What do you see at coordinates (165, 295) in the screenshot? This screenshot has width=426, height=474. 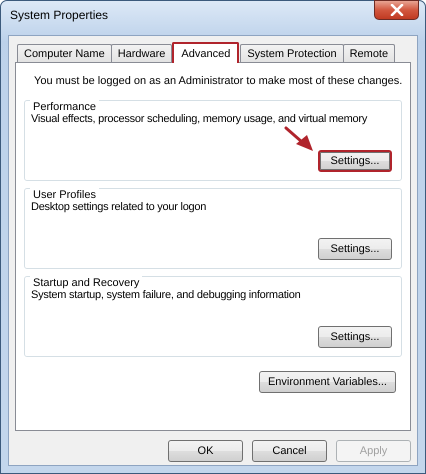 I see `group-description: System startup, system failure, and debugging information` at bounding box center [165, 295].